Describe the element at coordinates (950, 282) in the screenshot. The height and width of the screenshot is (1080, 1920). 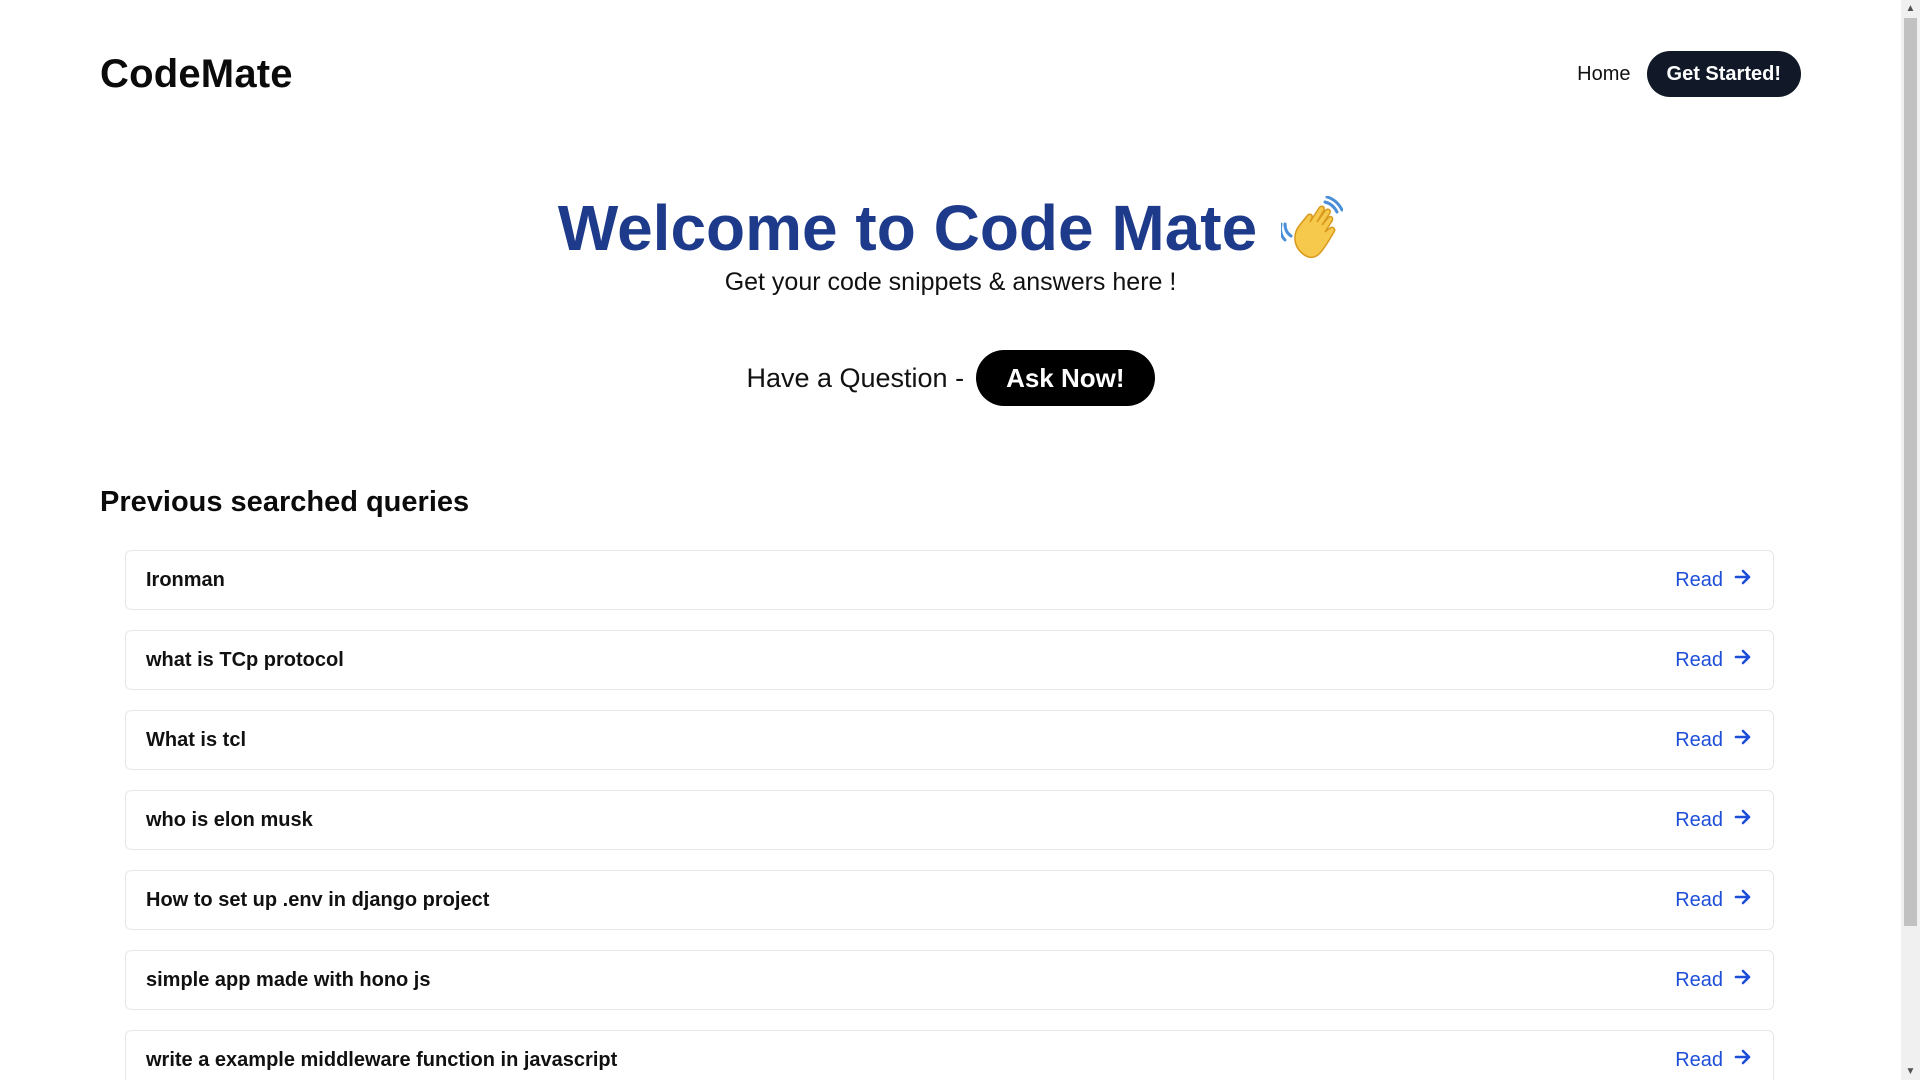
I see `hero-subtitle: Get your code snippets & answers here !` at that location.